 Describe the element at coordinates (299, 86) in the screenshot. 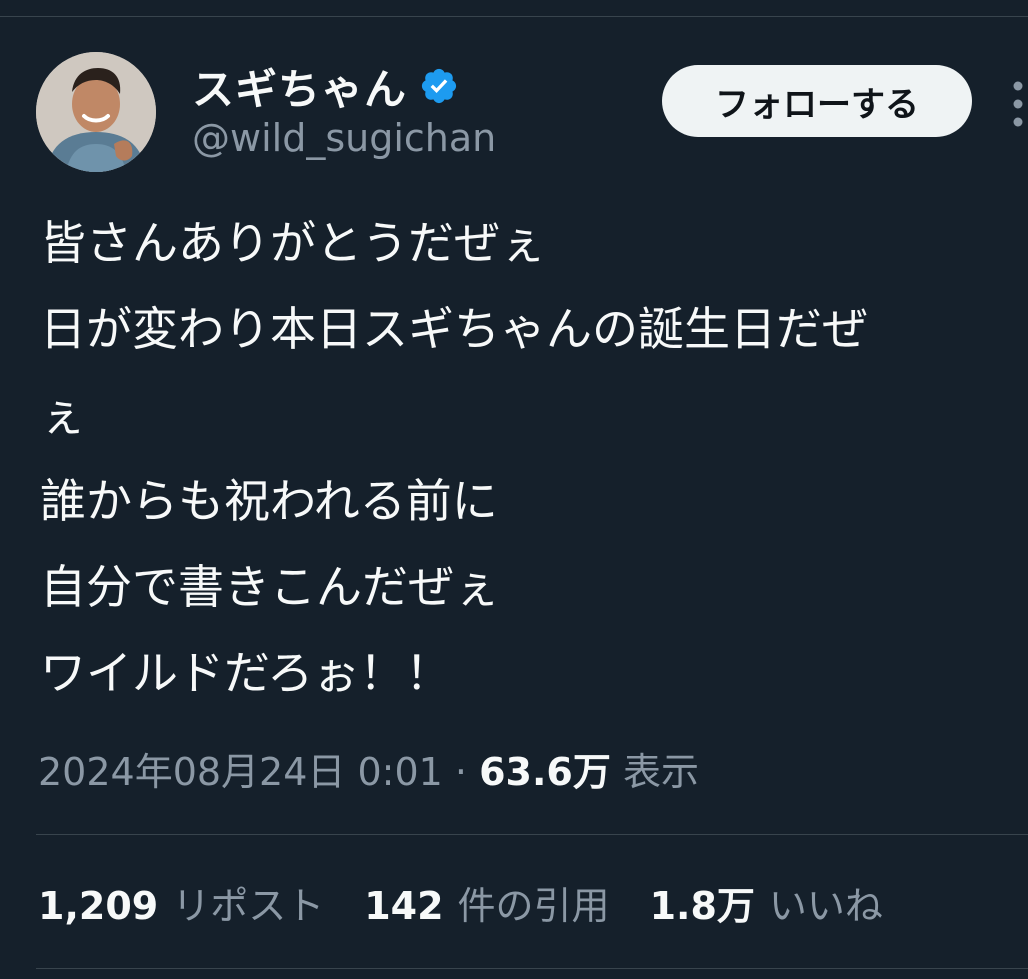

I see `display-name: スギちゃん` at that location.